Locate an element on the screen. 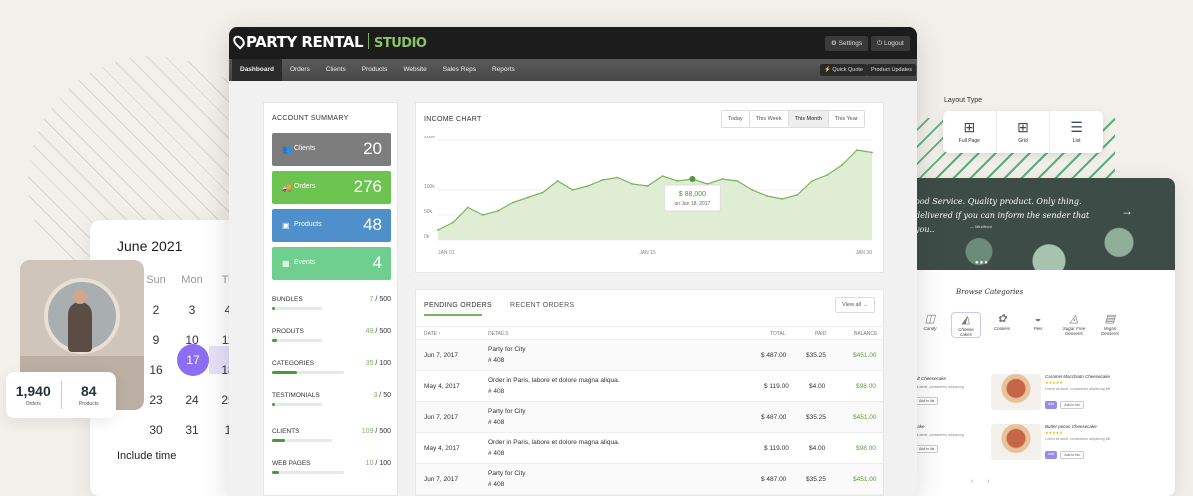 This screenshot has width=1193, height=496. range-this-month: This Month is located at coordinates (808, 119).